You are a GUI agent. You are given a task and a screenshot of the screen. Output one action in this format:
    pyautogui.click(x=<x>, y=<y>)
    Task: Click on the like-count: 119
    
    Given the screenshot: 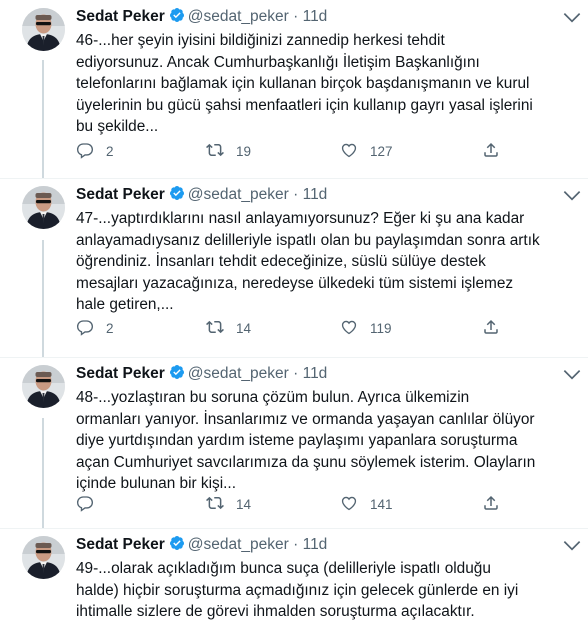 What is the action you would take?
    pyautogui.click(x=381, y=328)
    